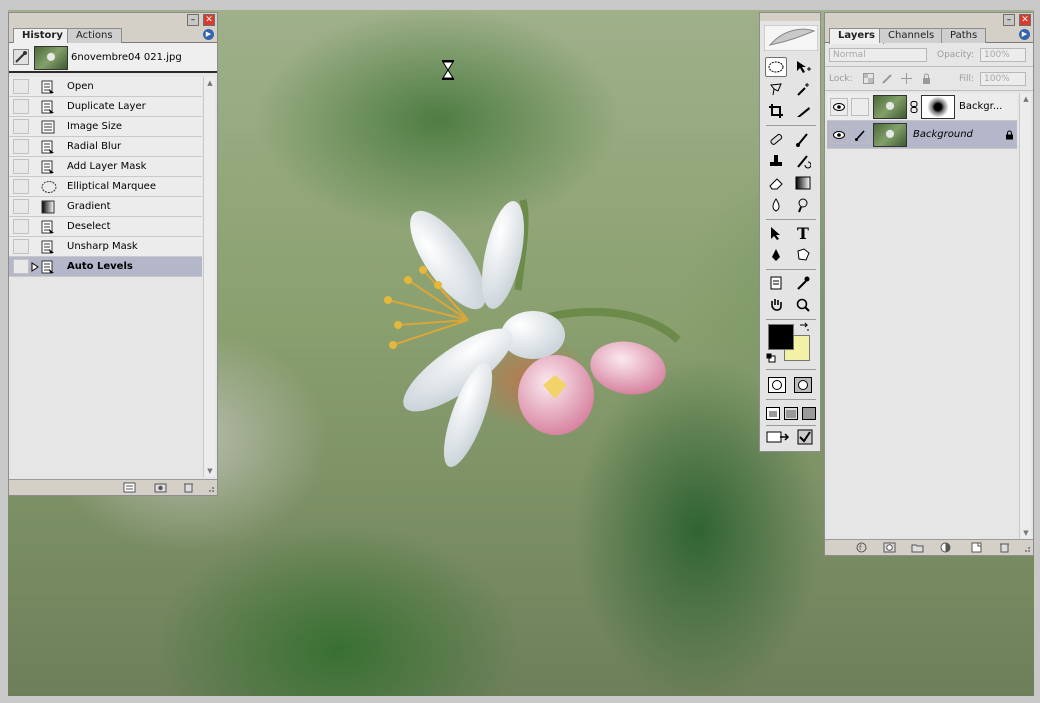 The width and height of the screenshot is (1040, 703). What do you see at coordinates (809, 413) in the screenshot?
I see `full-screen-mode-button` at bounding box center [809, 413].